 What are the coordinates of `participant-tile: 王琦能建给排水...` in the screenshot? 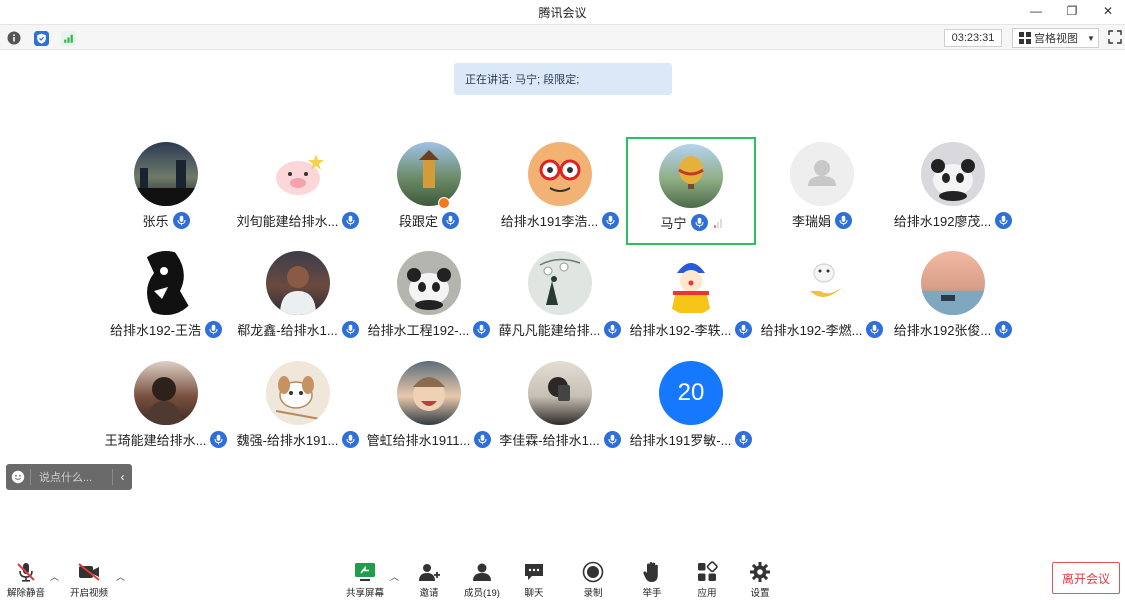 It's located at (166, 410).